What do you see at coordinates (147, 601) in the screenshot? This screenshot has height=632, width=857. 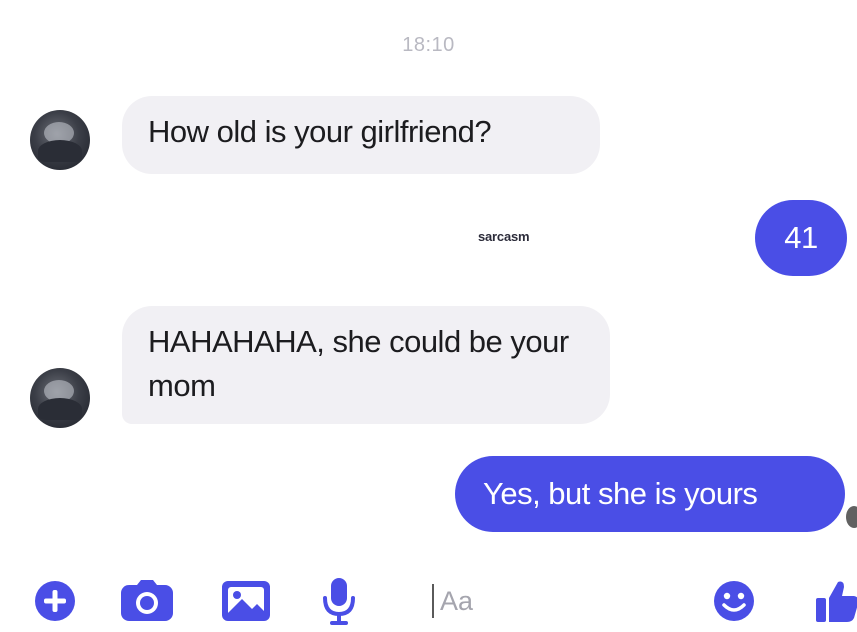 I see `camera-icon` at bounding box center [147, 601].